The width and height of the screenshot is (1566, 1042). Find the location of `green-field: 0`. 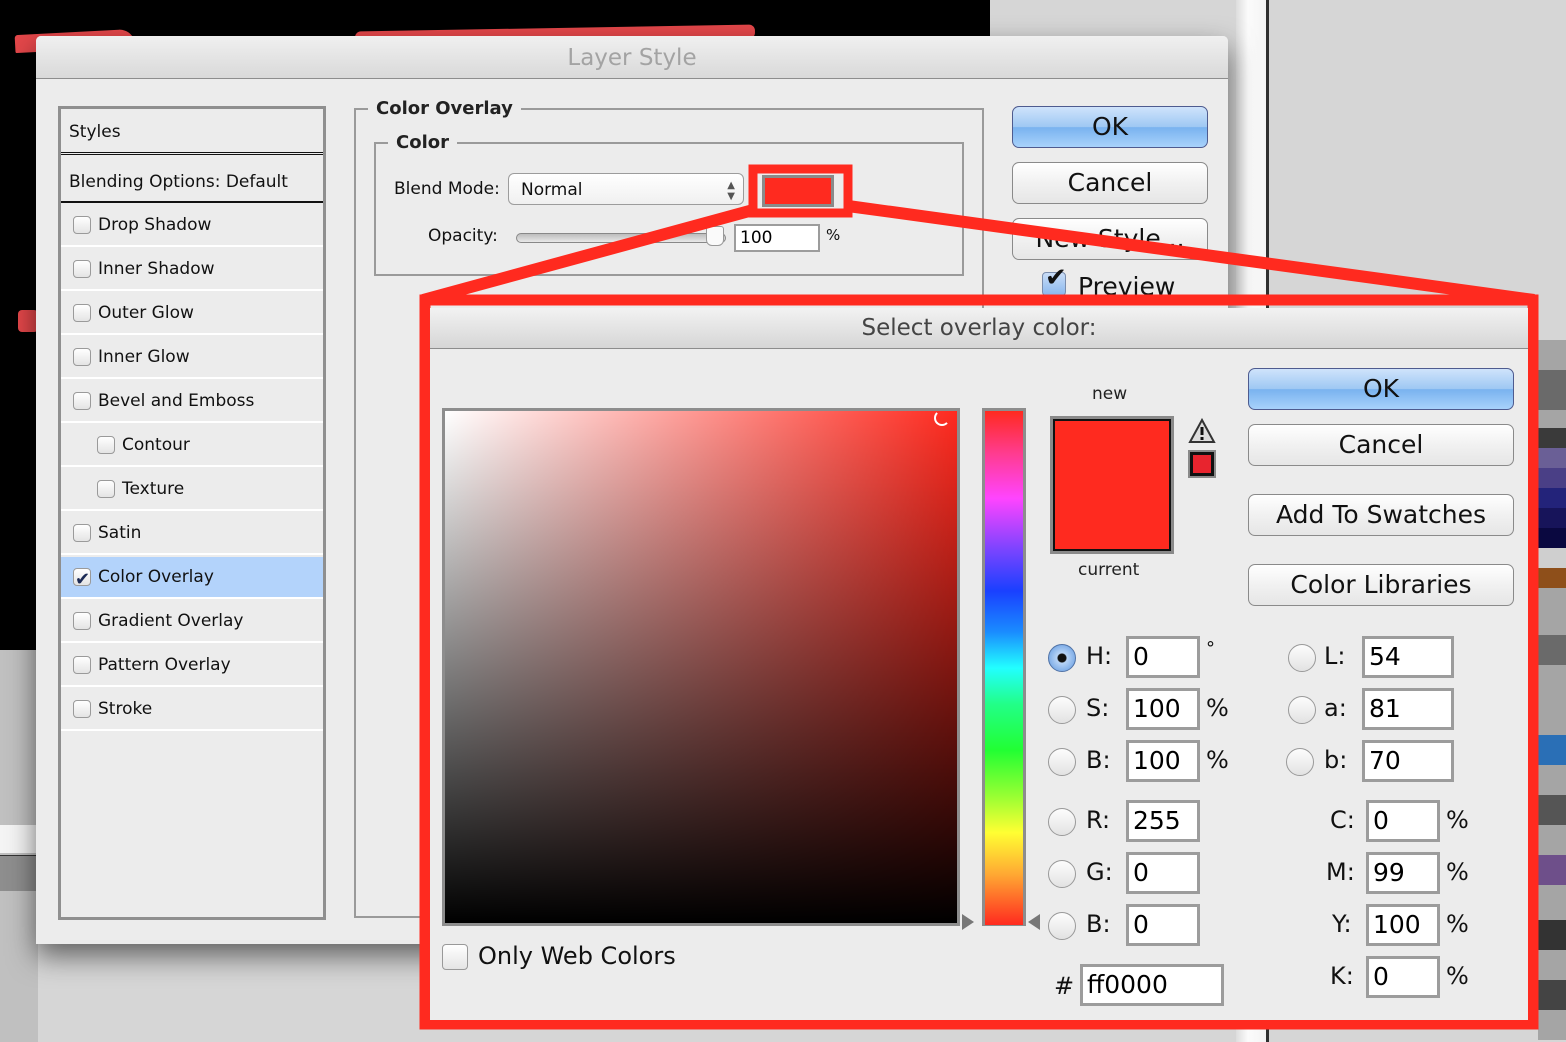

green-field: 0 is located at coordinates (1163, 873).